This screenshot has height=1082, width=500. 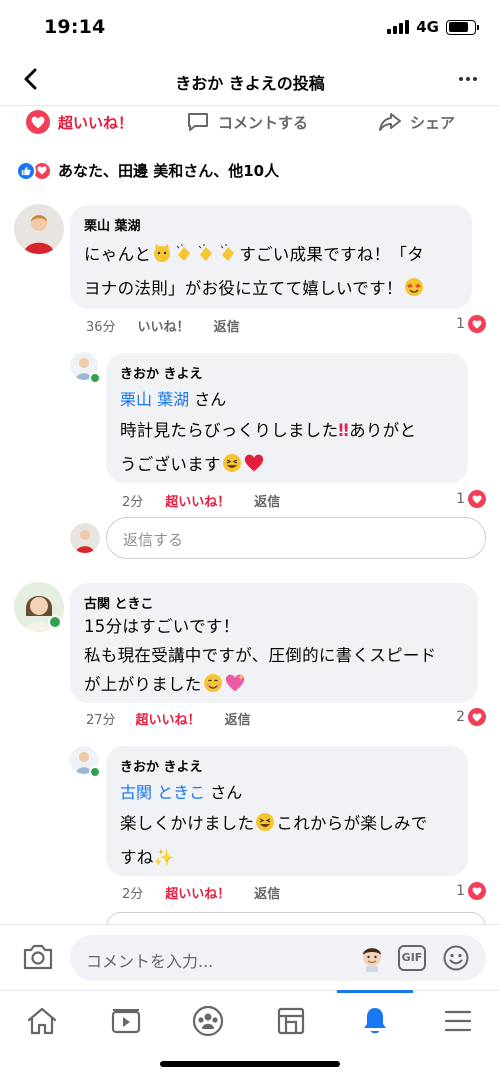 What do you see at coordinates (101, 720) in the screenshot?
I see `comment-time: 27分` at bounding box center [101, 720].